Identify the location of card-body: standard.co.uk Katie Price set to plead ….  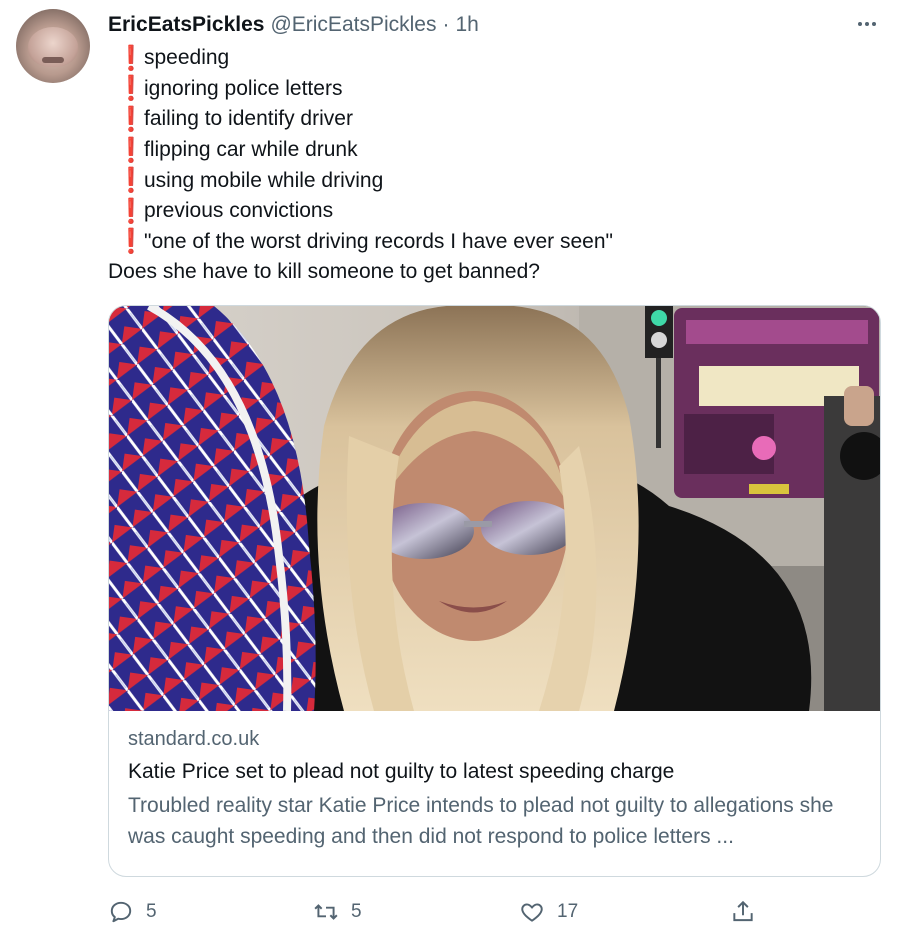
(496, 788).